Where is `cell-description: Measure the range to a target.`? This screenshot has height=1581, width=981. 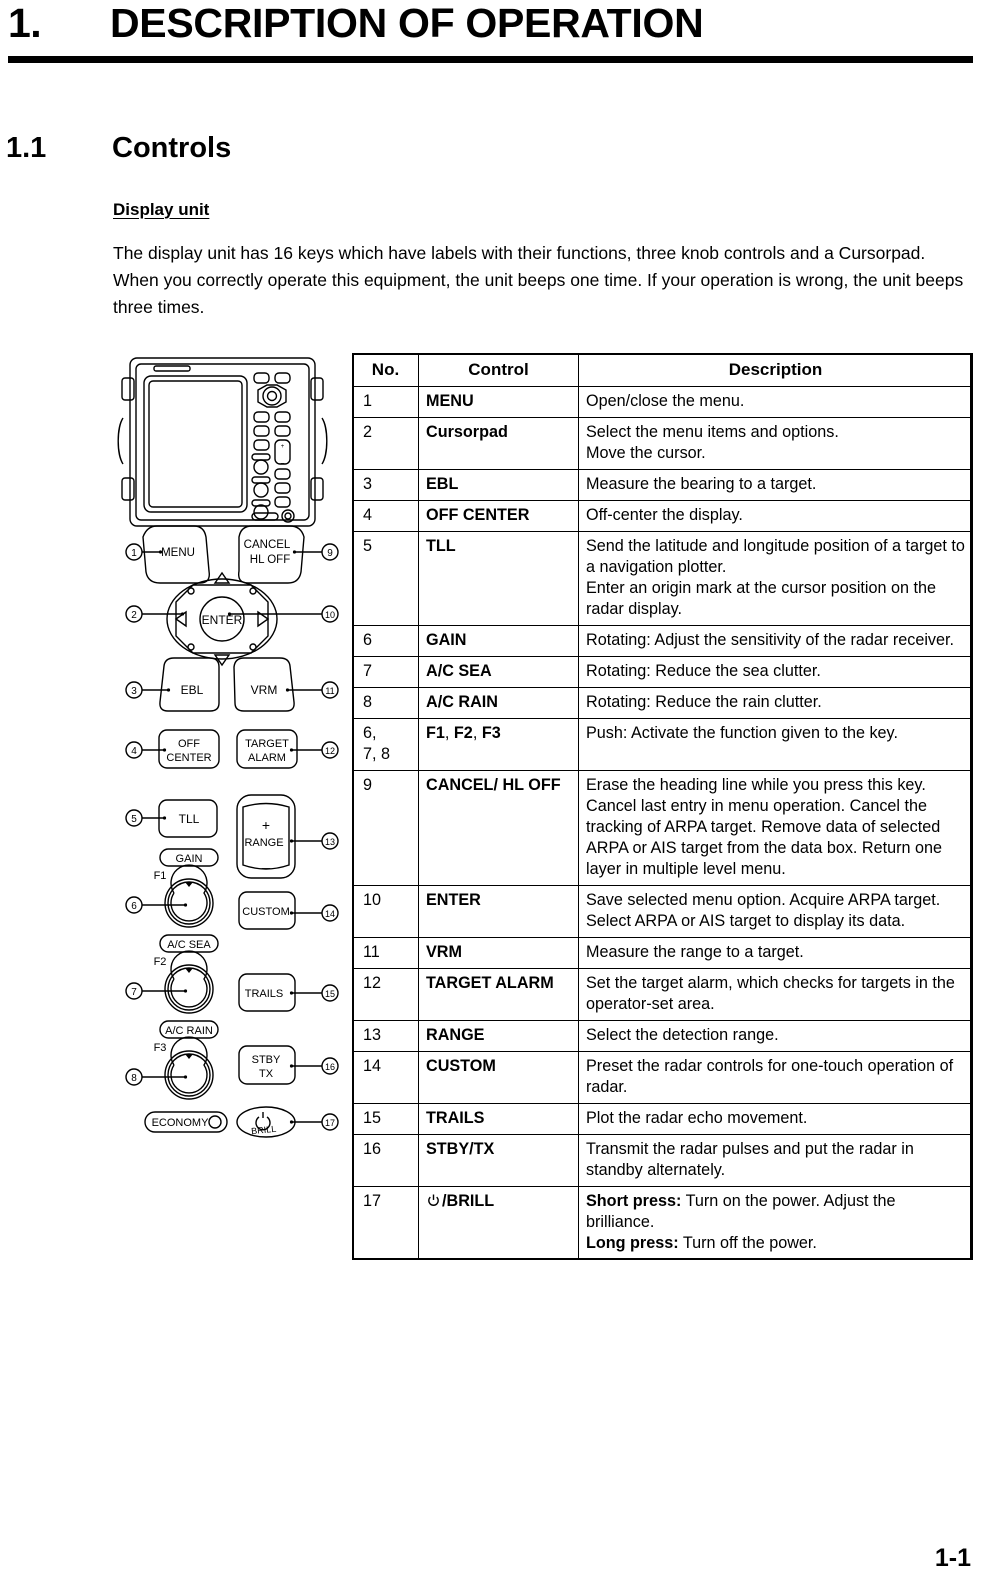 cell-description: Measure the range to a target. is located at coordinates (775, 953).